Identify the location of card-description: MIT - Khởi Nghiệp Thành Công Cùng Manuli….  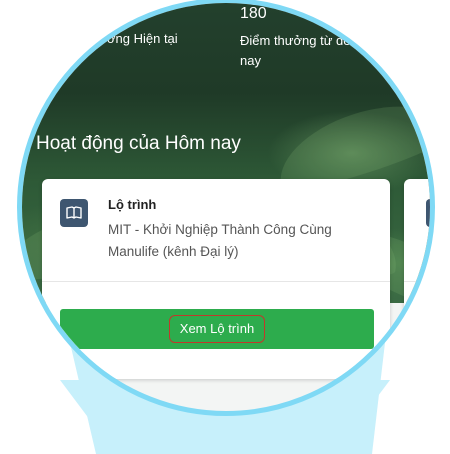
(220, 240).